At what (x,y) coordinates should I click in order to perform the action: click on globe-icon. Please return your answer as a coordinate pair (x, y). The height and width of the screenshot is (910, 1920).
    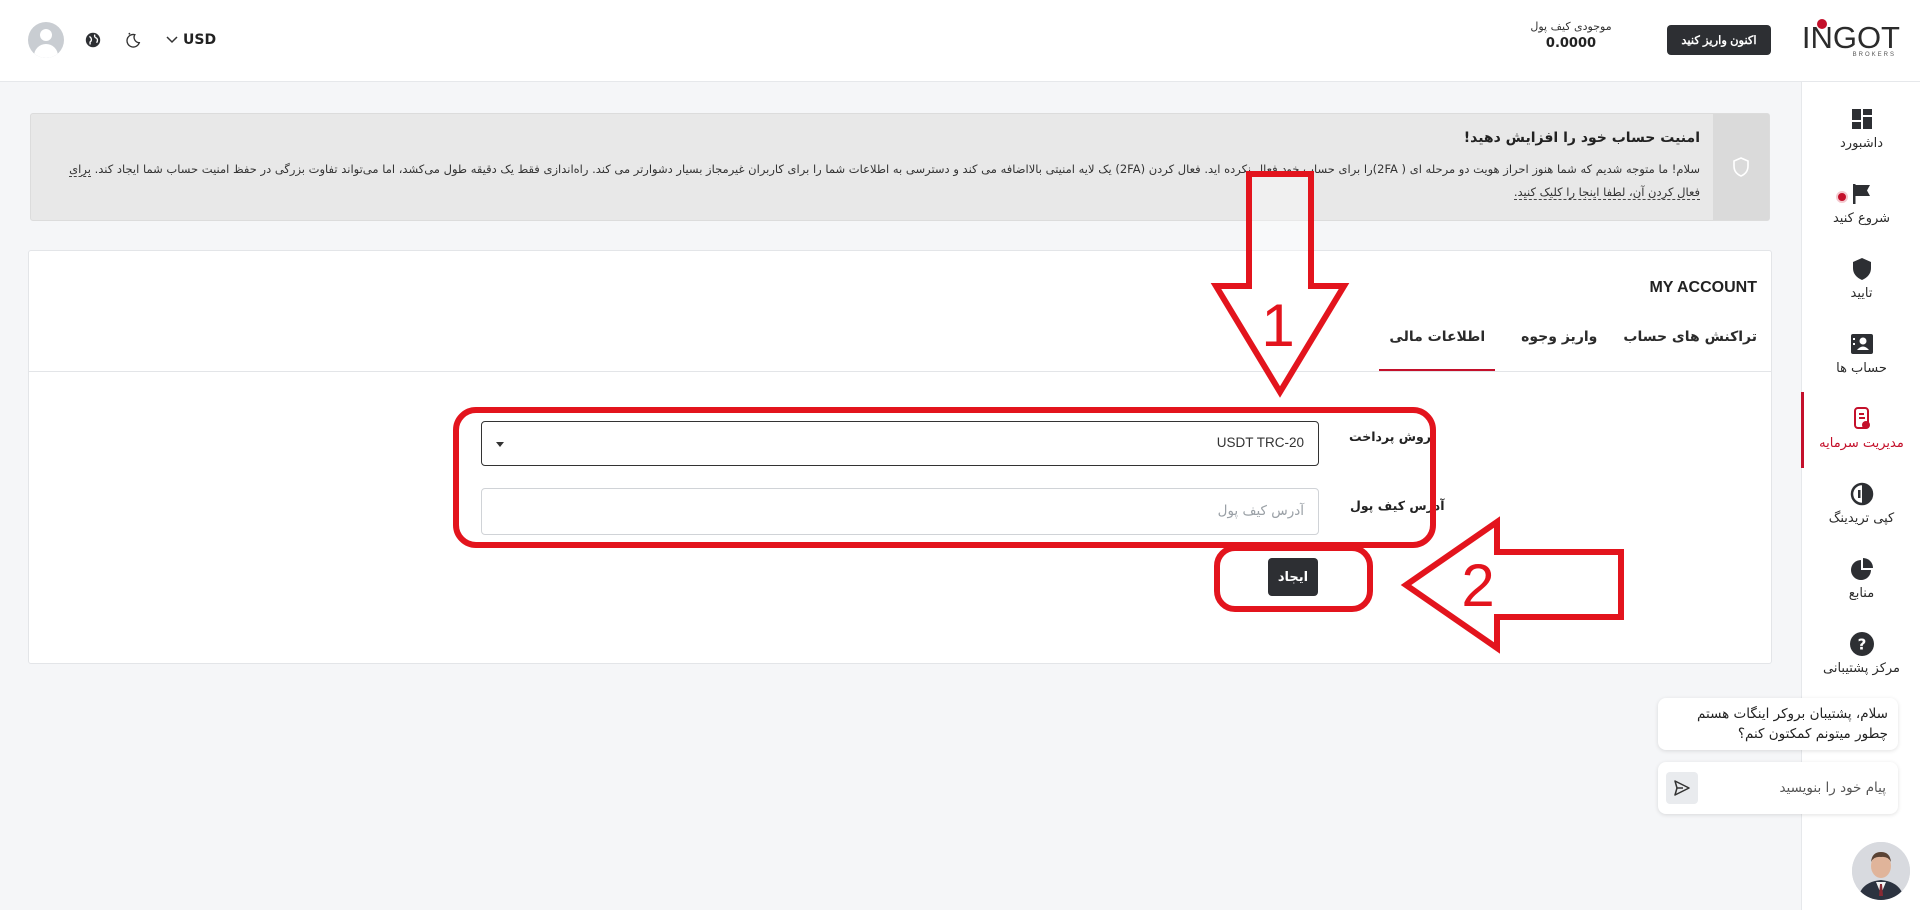
    Looking at the image, I should click on (93, 40).